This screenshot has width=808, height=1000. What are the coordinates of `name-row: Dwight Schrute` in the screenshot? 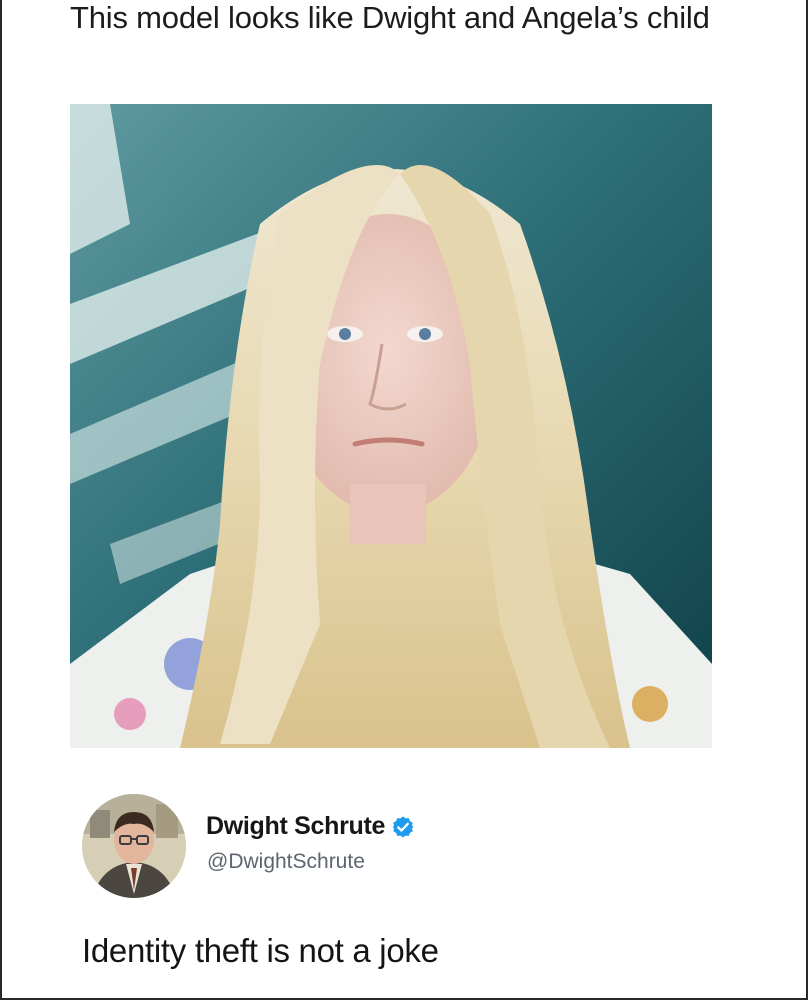 It's located at (310, 826).